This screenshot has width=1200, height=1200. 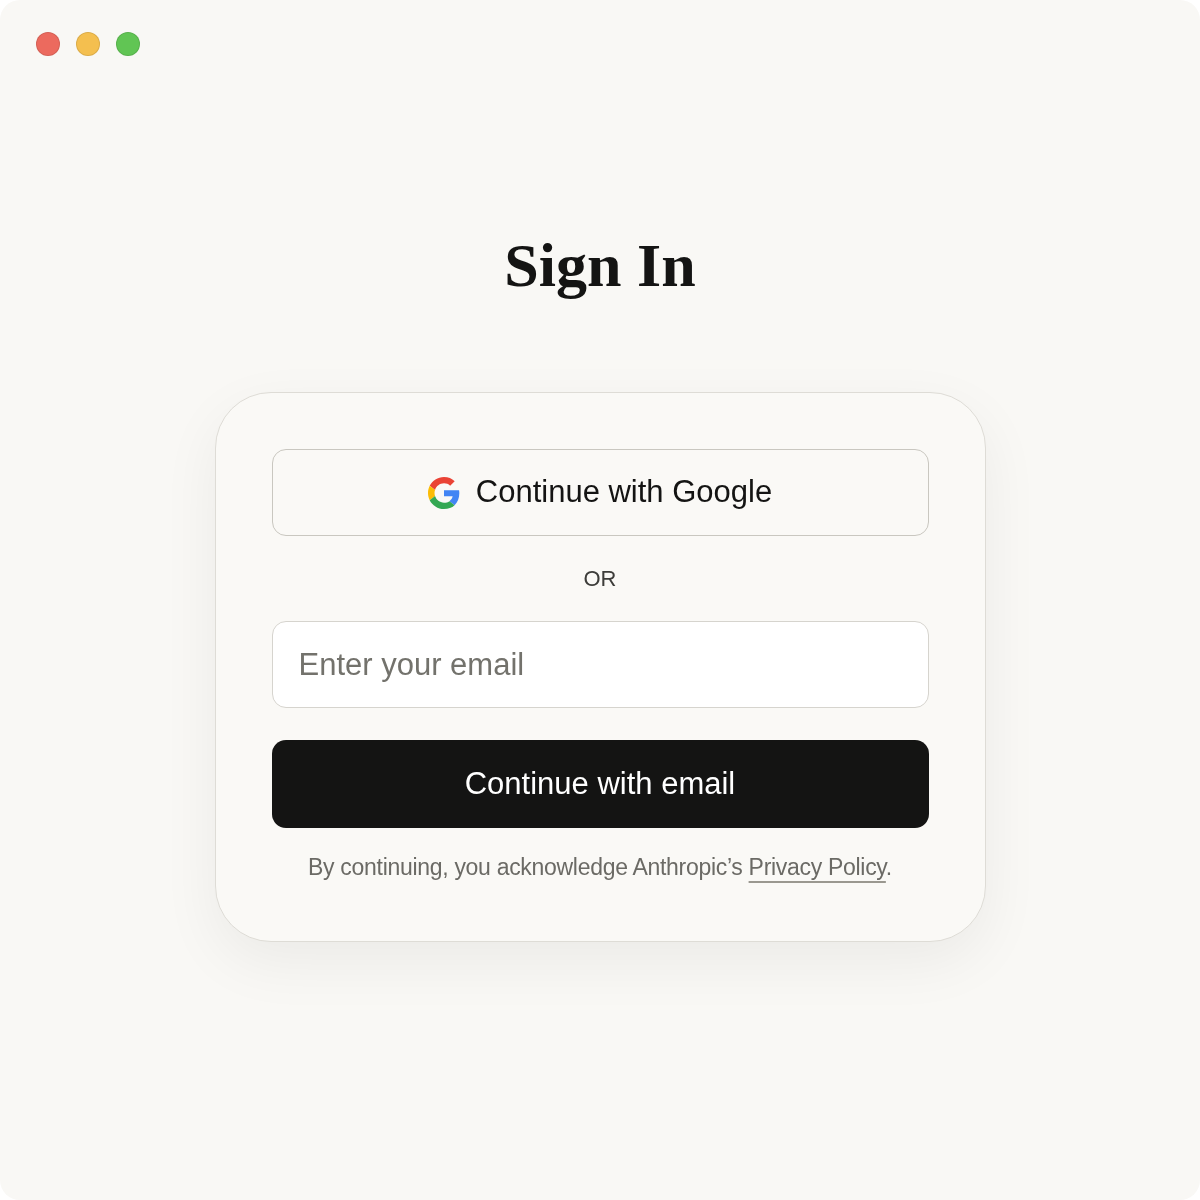 I want to click on minimize-window-button, so click(x=88, y=44).